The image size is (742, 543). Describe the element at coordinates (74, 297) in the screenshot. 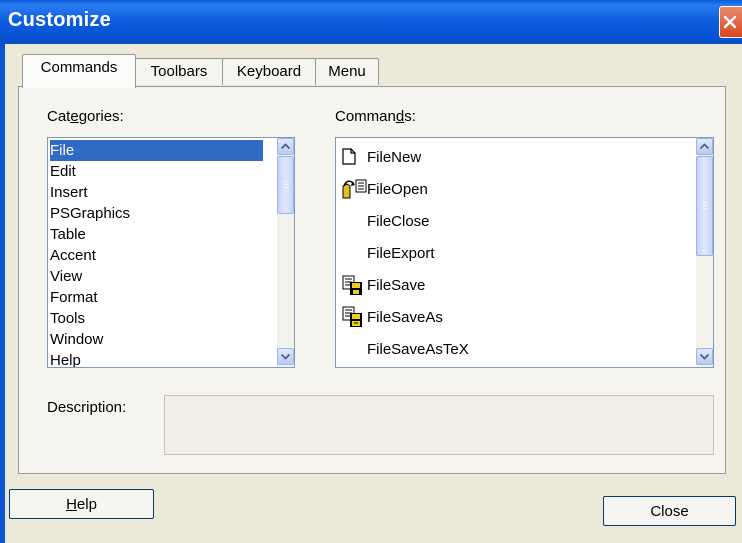

I see `category-item-format: Format` at that location.